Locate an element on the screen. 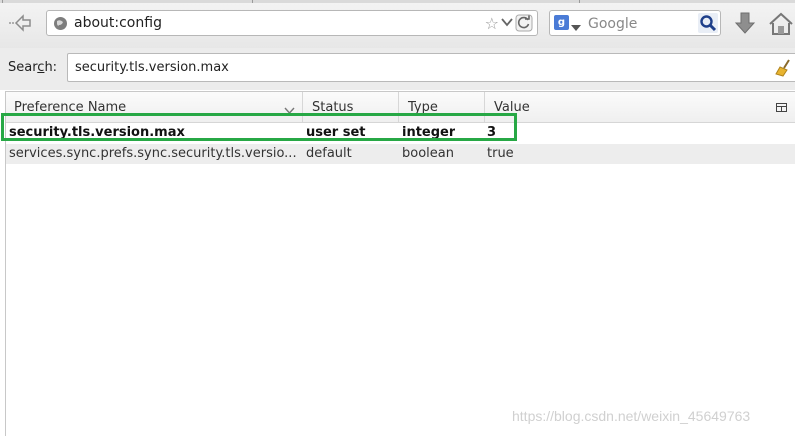 The image size is (795, 436). back-arrow-icon is located at coordinates (20, 23).